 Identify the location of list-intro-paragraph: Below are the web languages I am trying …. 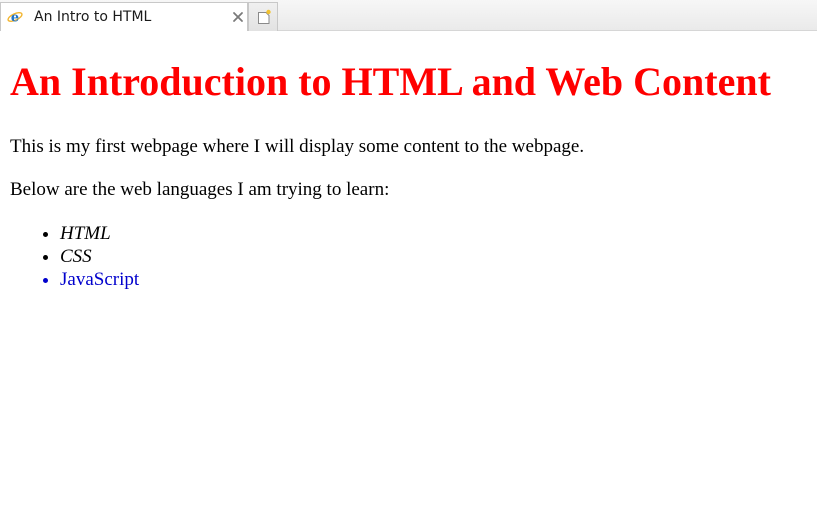
(200, 189).